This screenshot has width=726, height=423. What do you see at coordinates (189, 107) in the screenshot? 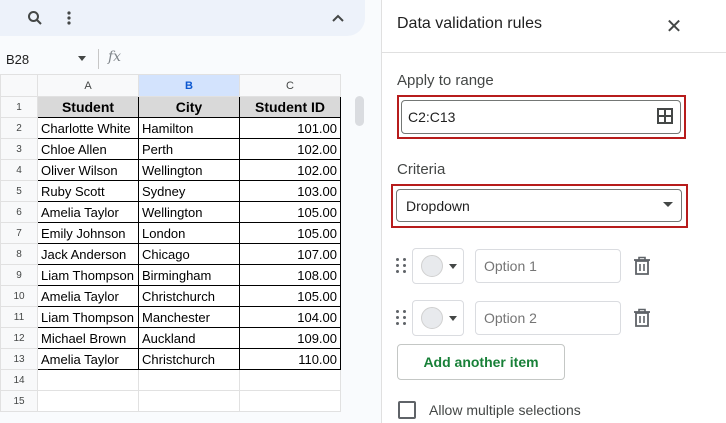
I see `header-cell: City` at bounding box center [189, 107].